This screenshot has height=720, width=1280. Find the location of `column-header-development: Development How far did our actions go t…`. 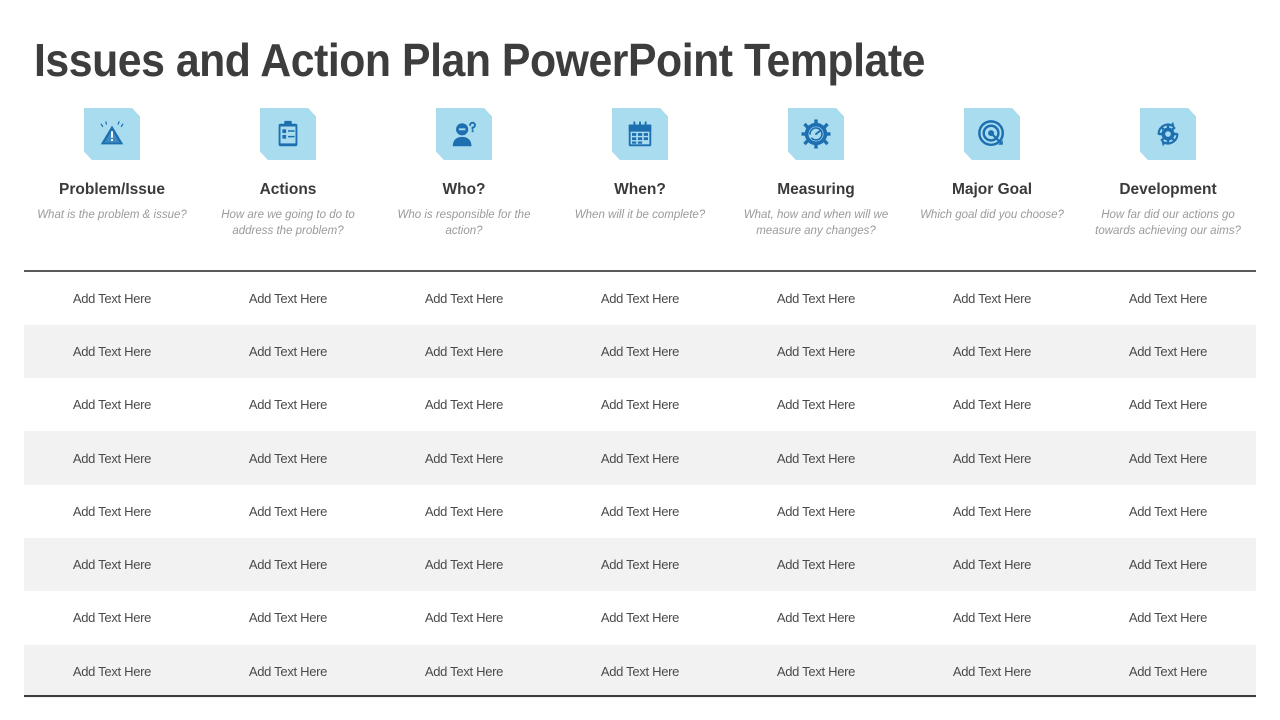

column-header-development: Development How far did our actions go t… is located at coordinates (1168, 173).